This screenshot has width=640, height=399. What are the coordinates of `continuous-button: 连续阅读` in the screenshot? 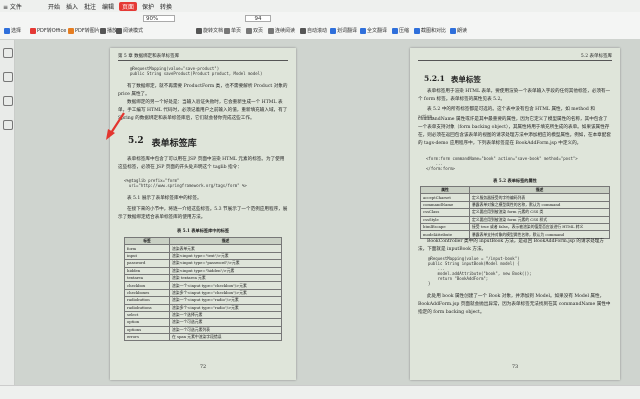 It's located at (281, 30).